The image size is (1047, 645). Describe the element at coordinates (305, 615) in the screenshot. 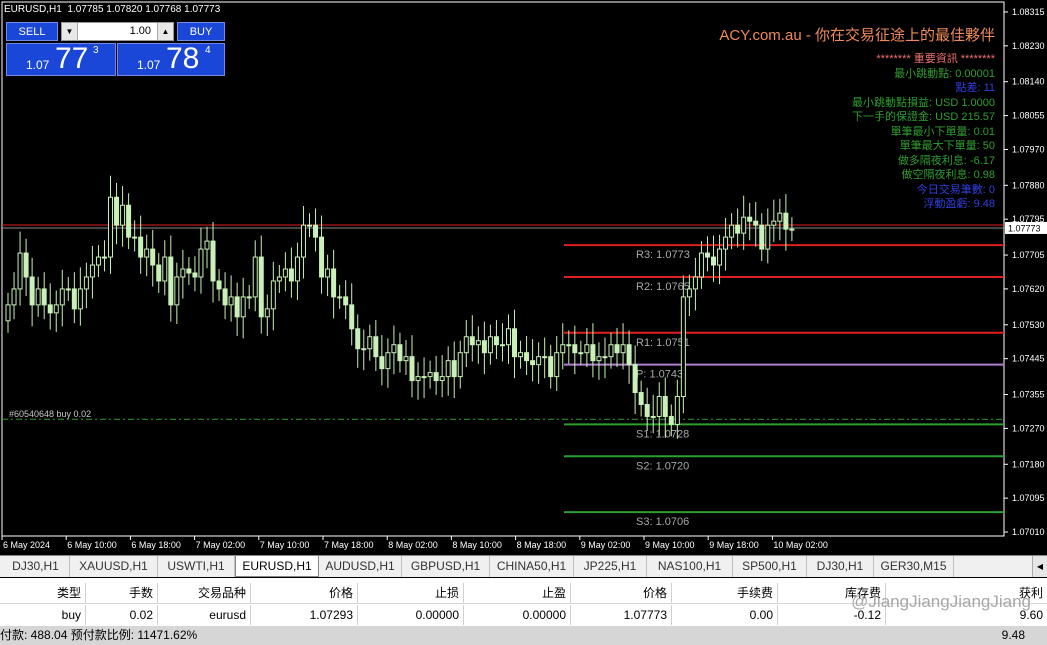

I see `table-cell: 1.07293` at that location.